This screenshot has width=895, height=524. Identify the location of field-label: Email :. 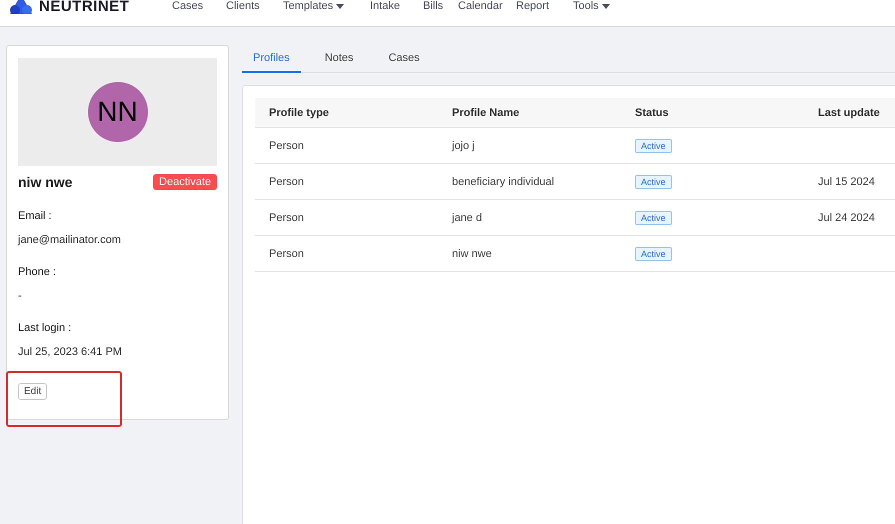
(35, 216).